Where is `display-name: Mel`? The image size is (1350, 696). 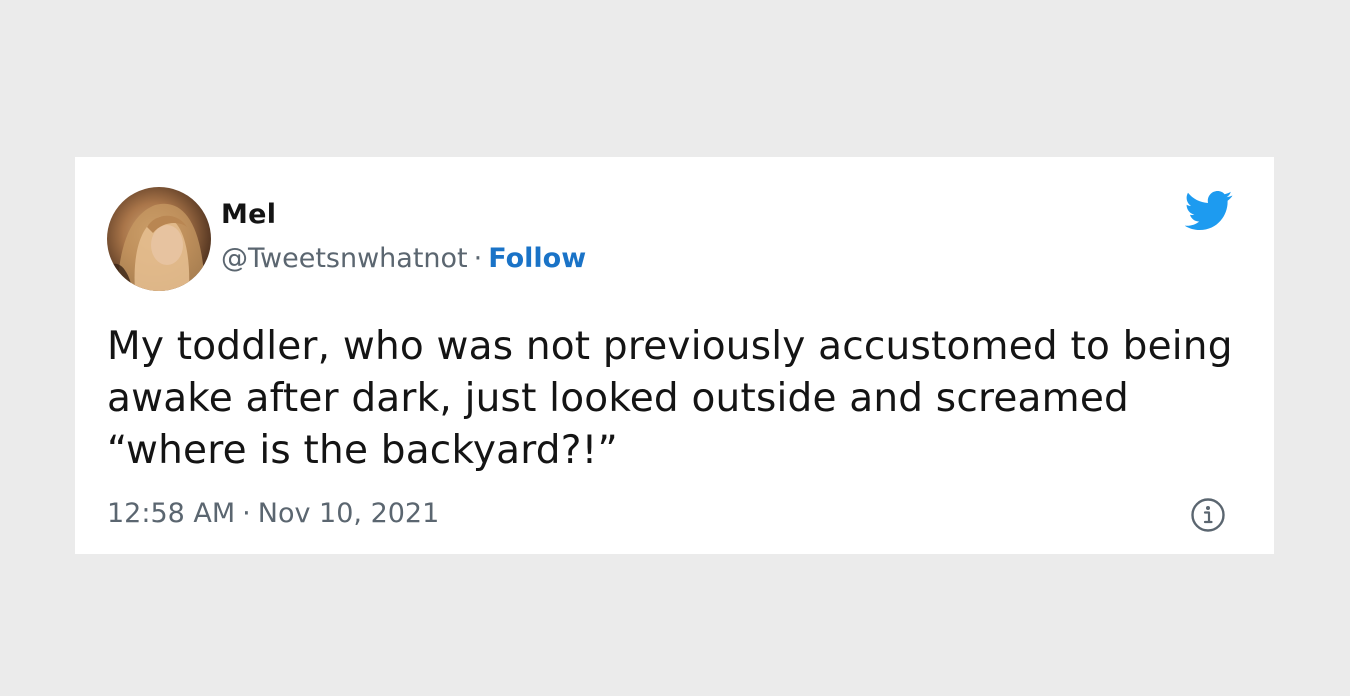 display-name: Mel is located at coordinates (248, 214).